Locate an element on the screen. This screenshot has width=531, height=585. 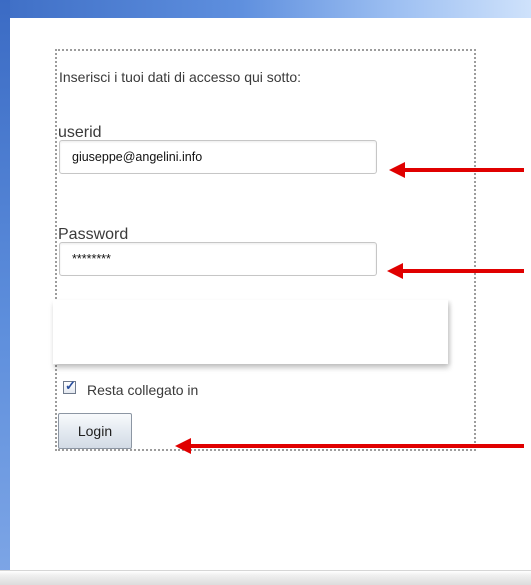
login-button: Login is located at coordinates (95, 431).